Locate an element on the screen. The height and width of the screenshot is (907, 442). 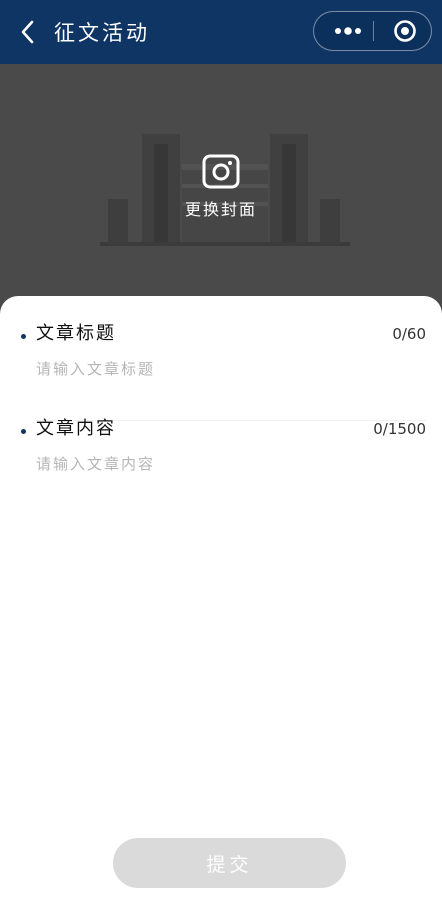
title-char-count: 0/60 is located at coordinates (409, 334).